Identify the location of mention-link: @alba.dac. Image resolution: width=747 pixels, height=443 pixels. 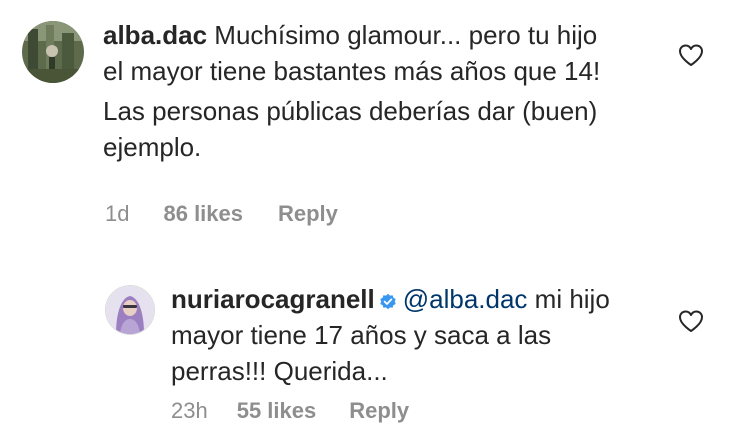
(465, 299).